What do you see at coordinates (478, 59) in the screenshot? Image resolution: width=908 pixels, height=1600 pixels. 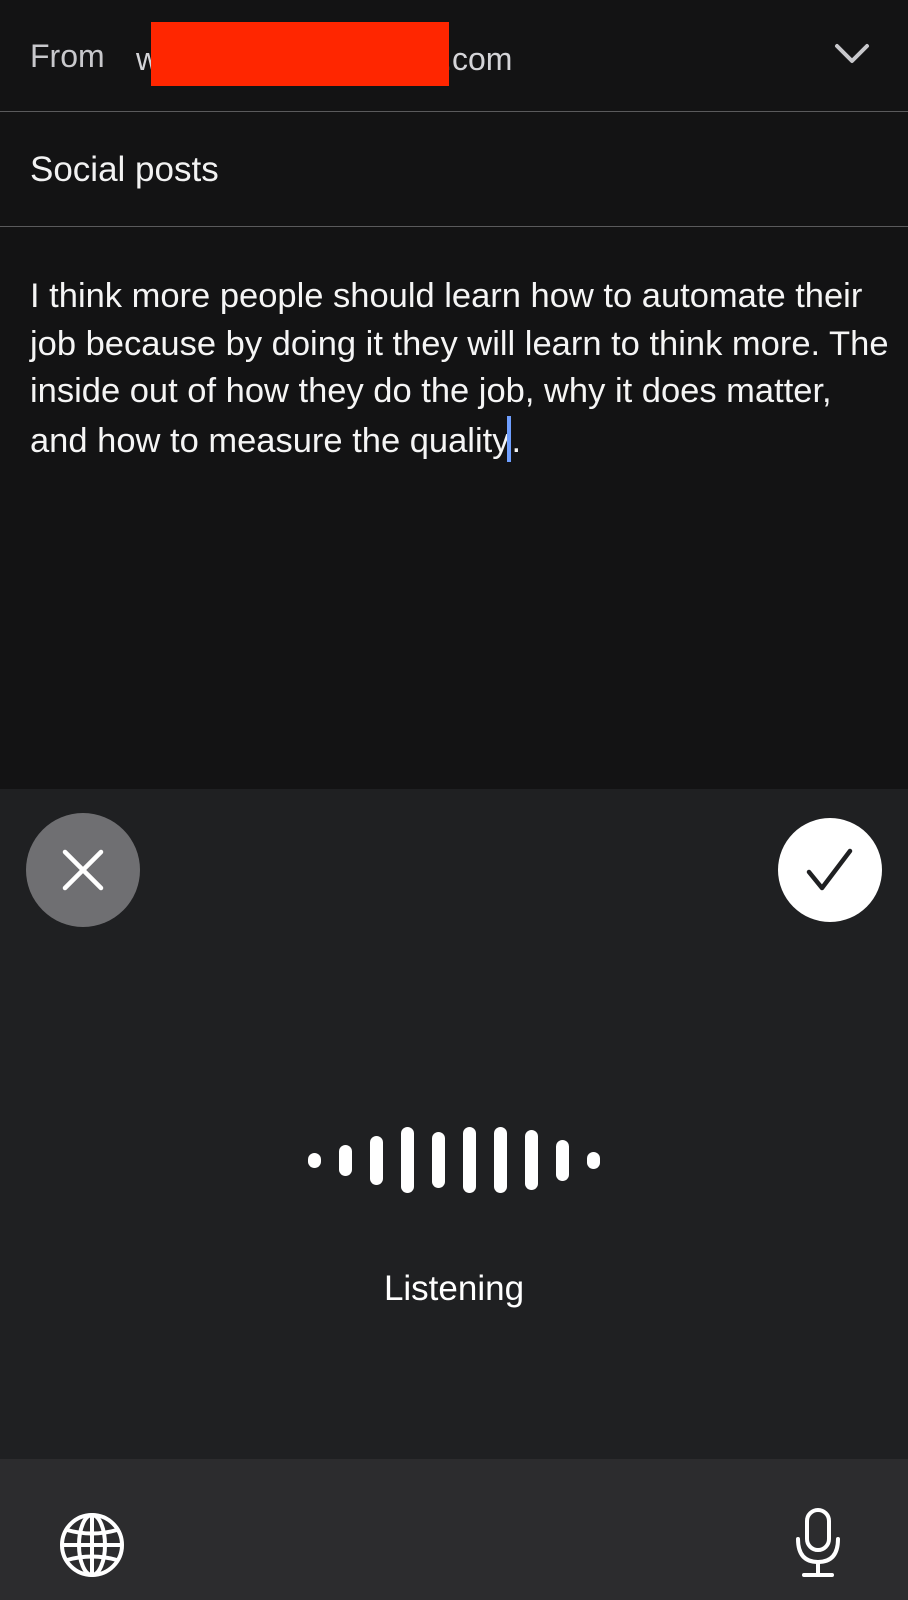 I see `from-address-suffix: .com` at bounding box center [478, 59].